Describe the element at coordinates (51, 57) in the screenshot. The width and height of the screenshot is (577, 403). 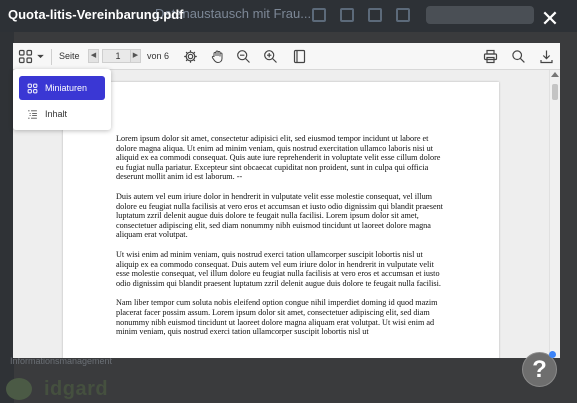
I see `toolbar-divider` at that location.